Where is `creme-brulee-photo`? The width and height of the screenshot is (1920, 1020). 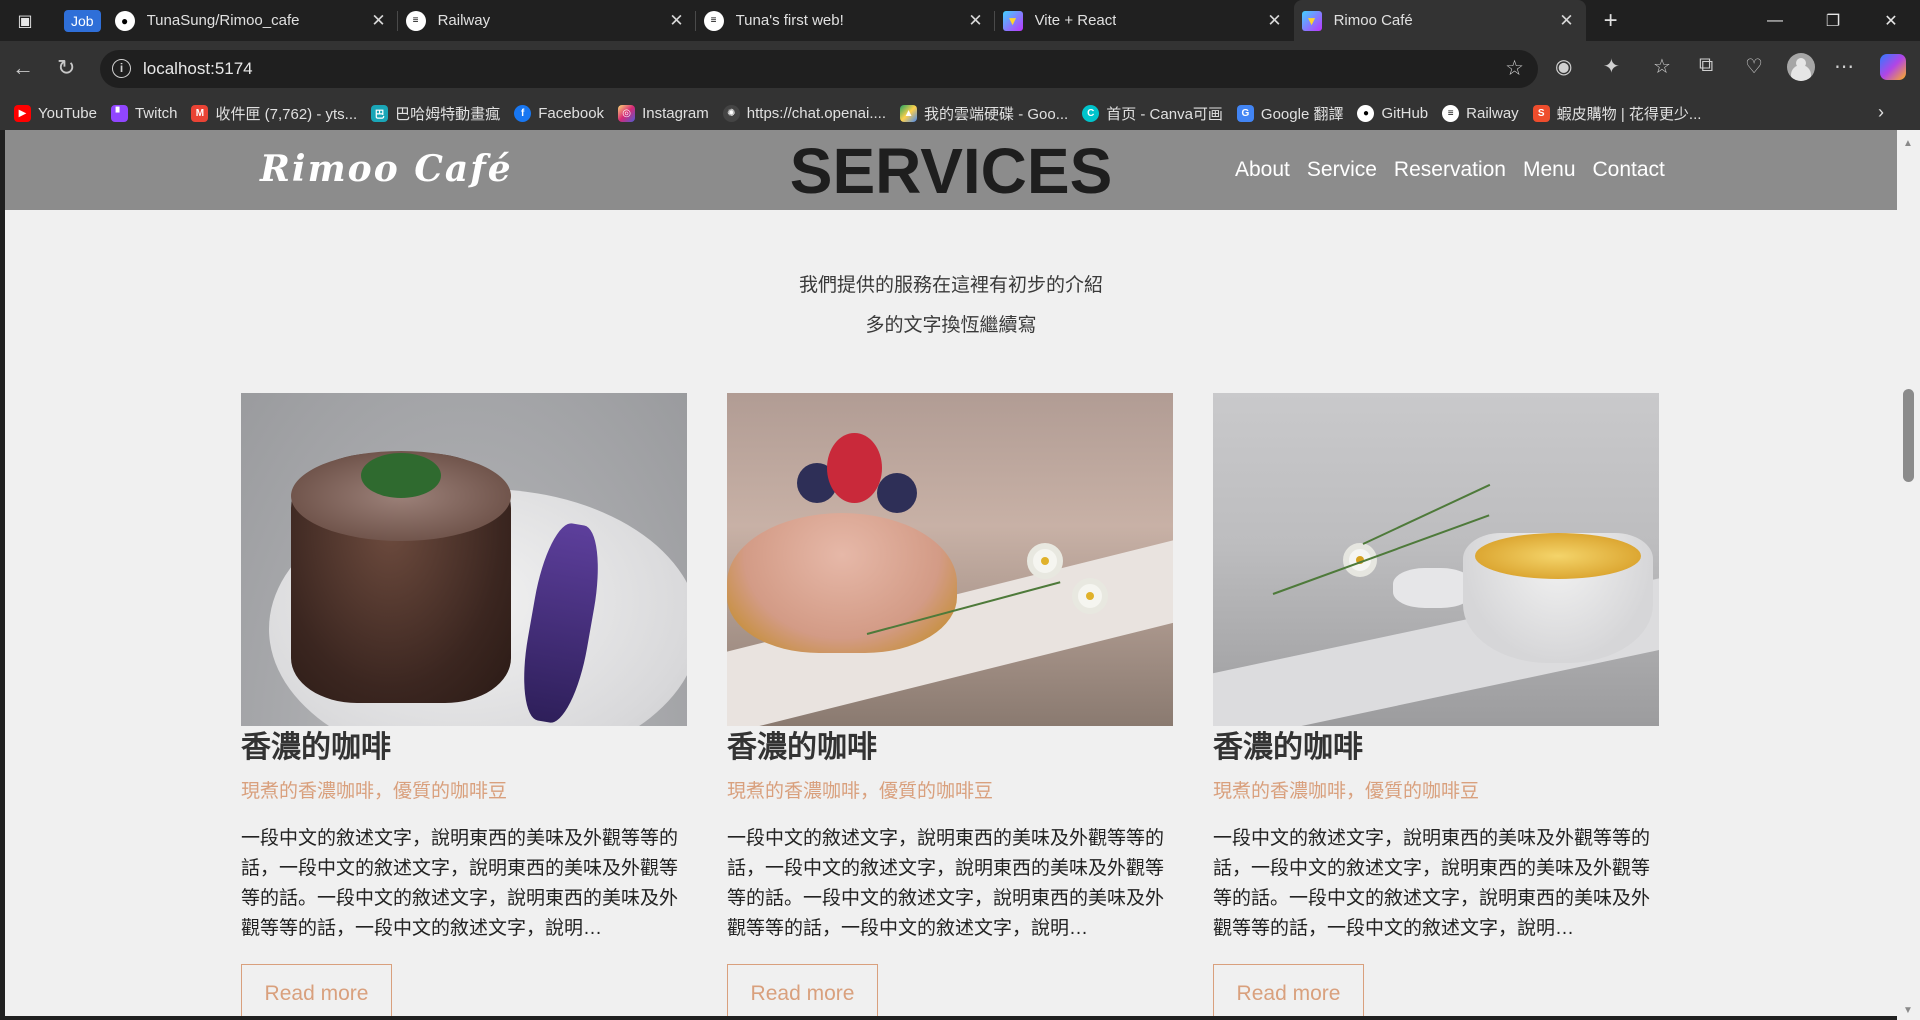 creme-brulee-photo is located at coordinates (1436, 559).